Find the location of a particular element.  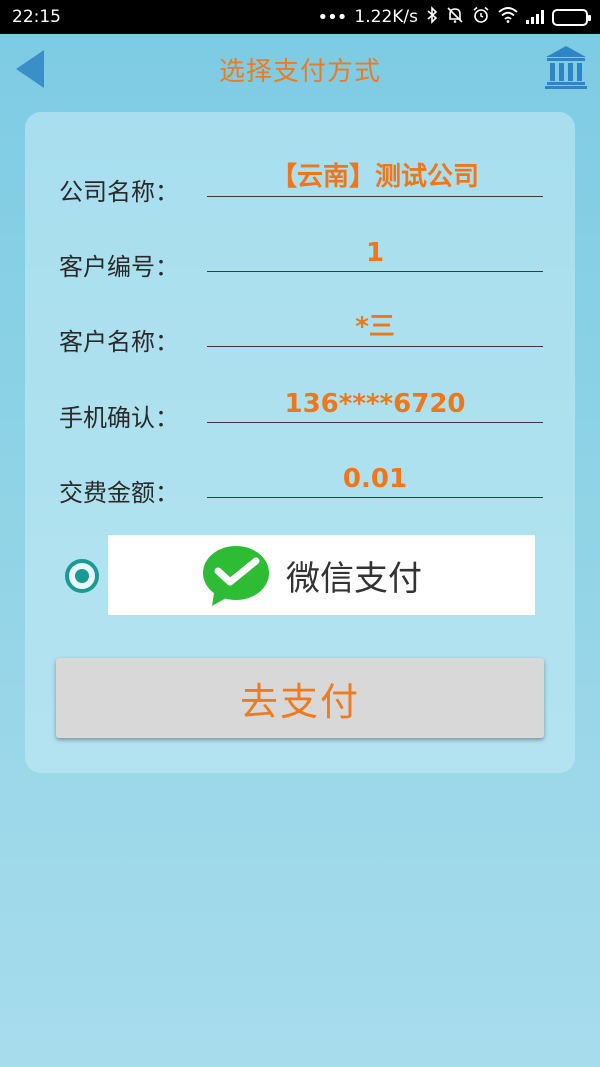

phone-confirm-value: 136****6720 is located at coordinates (375, 404).